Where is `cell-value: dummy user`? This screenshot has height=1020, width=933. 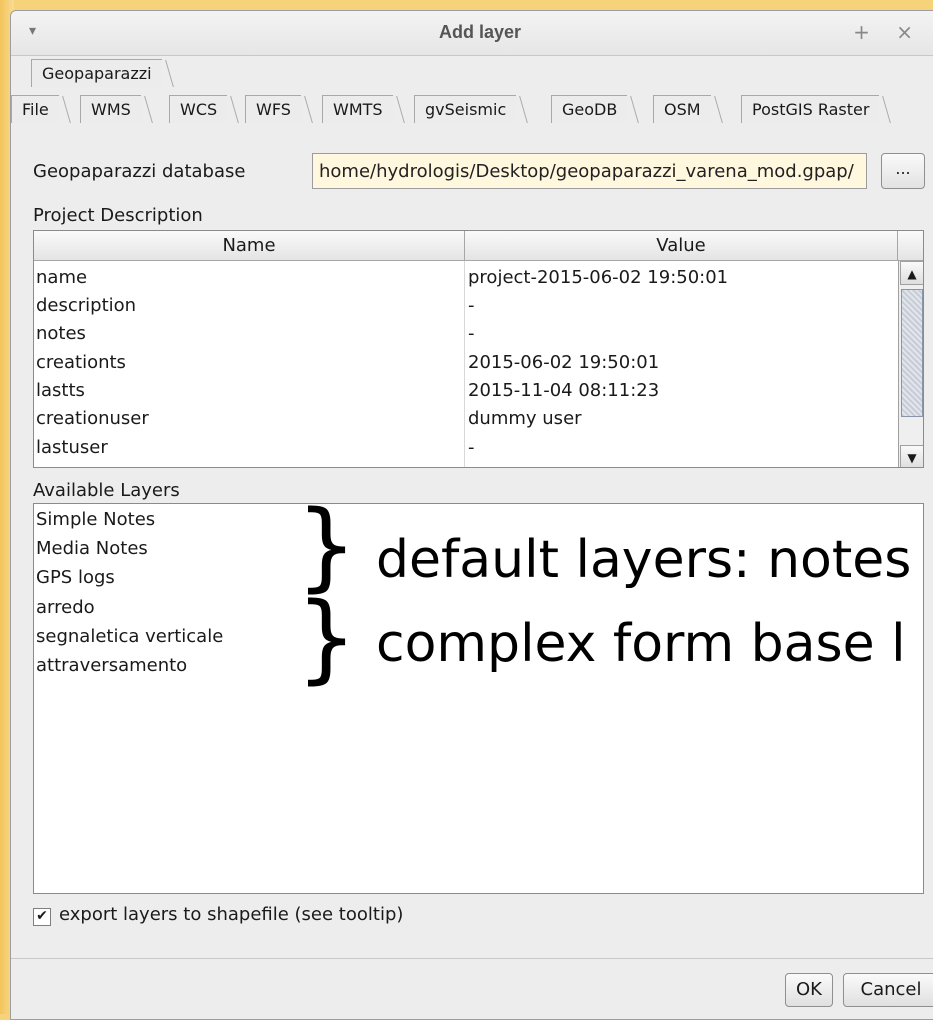 cell-value: dummy user is located at coordinates (525, 418).